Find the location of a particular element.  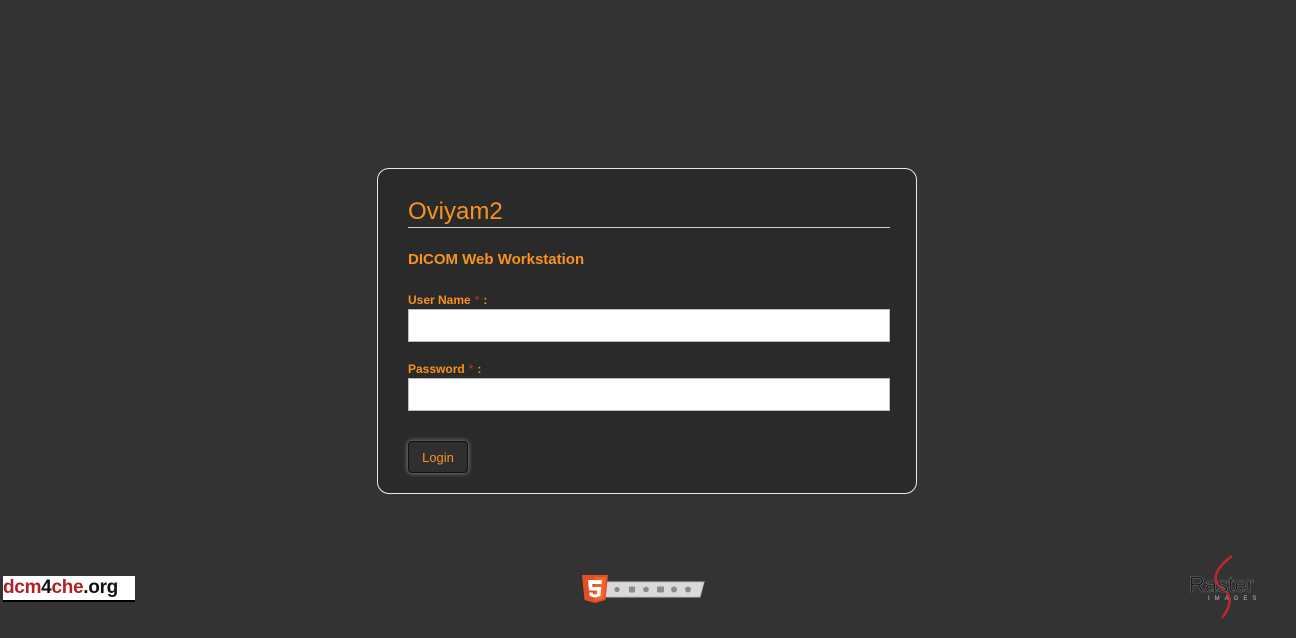

password-input is located at coordinates (649, 394).